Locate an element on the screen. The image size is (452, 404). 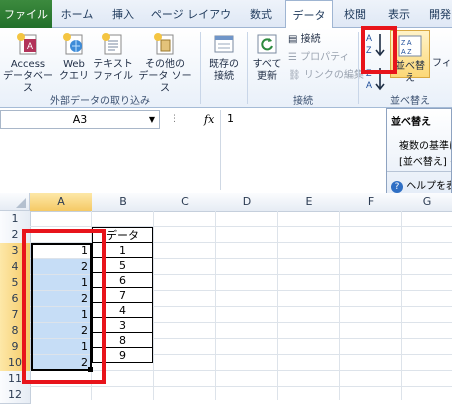
row-header: 12 is located at coordinates (15, 395).